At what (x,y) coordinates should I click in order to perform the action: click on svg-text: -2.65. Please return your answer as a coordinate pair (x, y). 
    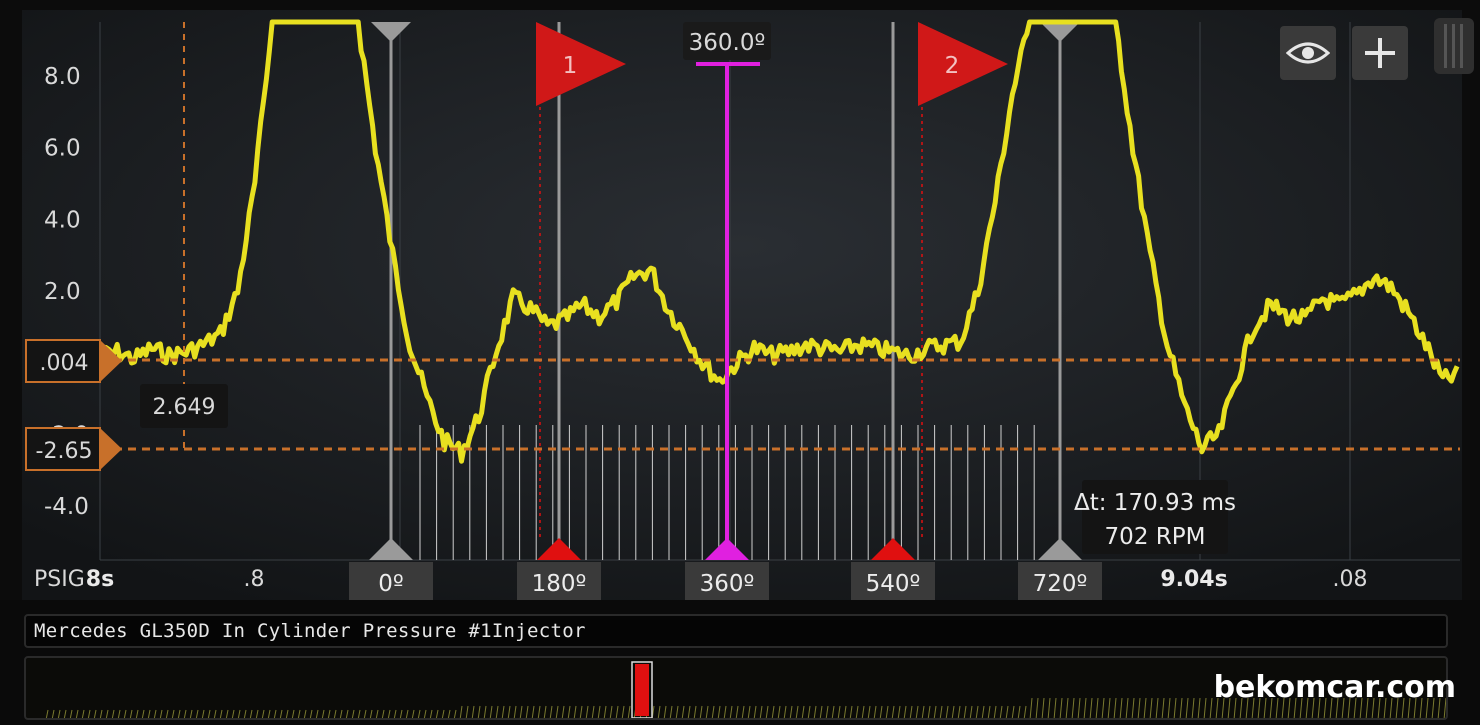
    Looking at the image, I should click on (64, 451).